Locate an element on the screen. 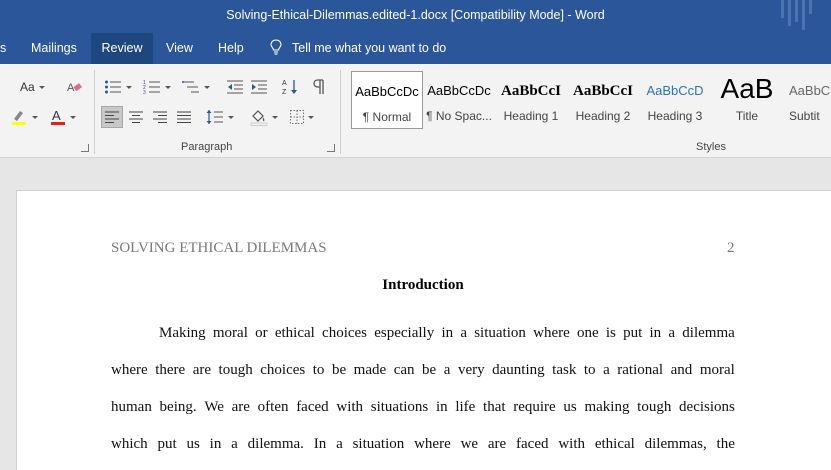  group-divider is located at coordinates (340, 112).